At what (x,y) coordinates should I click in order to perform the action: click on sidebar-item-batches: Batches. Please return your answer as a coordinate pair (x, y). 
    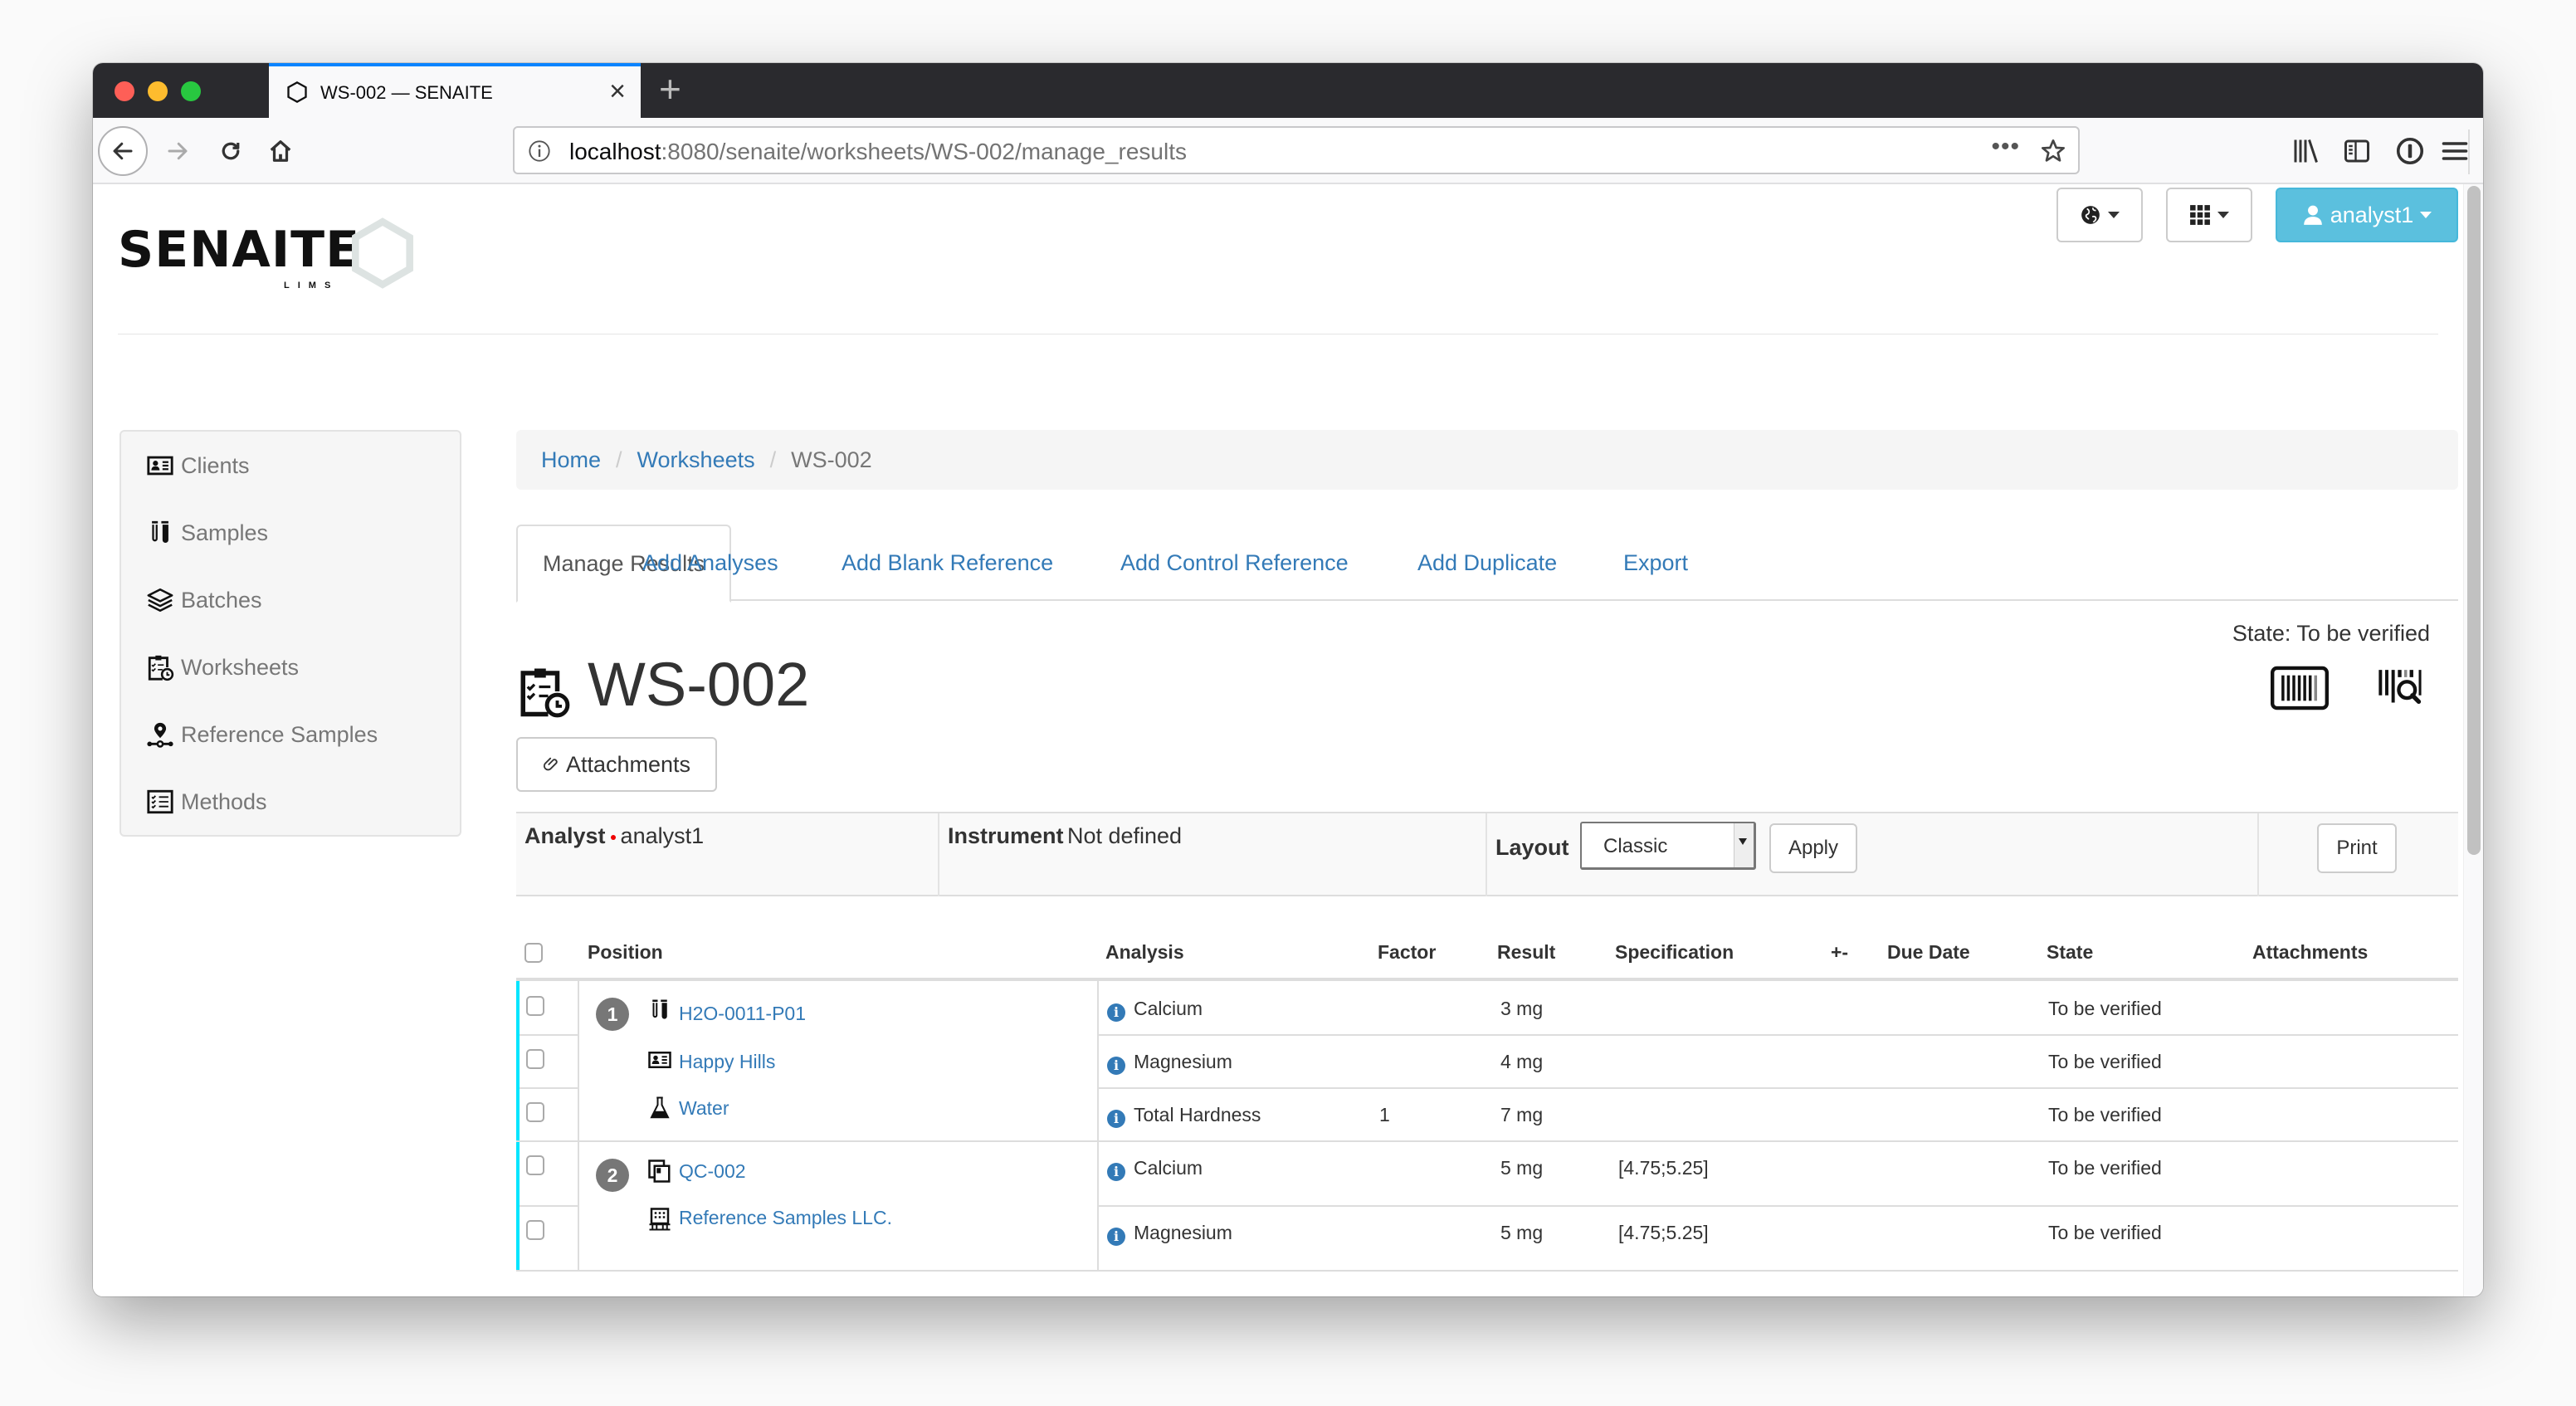
    Looking at the image, I should click on (204, 600).